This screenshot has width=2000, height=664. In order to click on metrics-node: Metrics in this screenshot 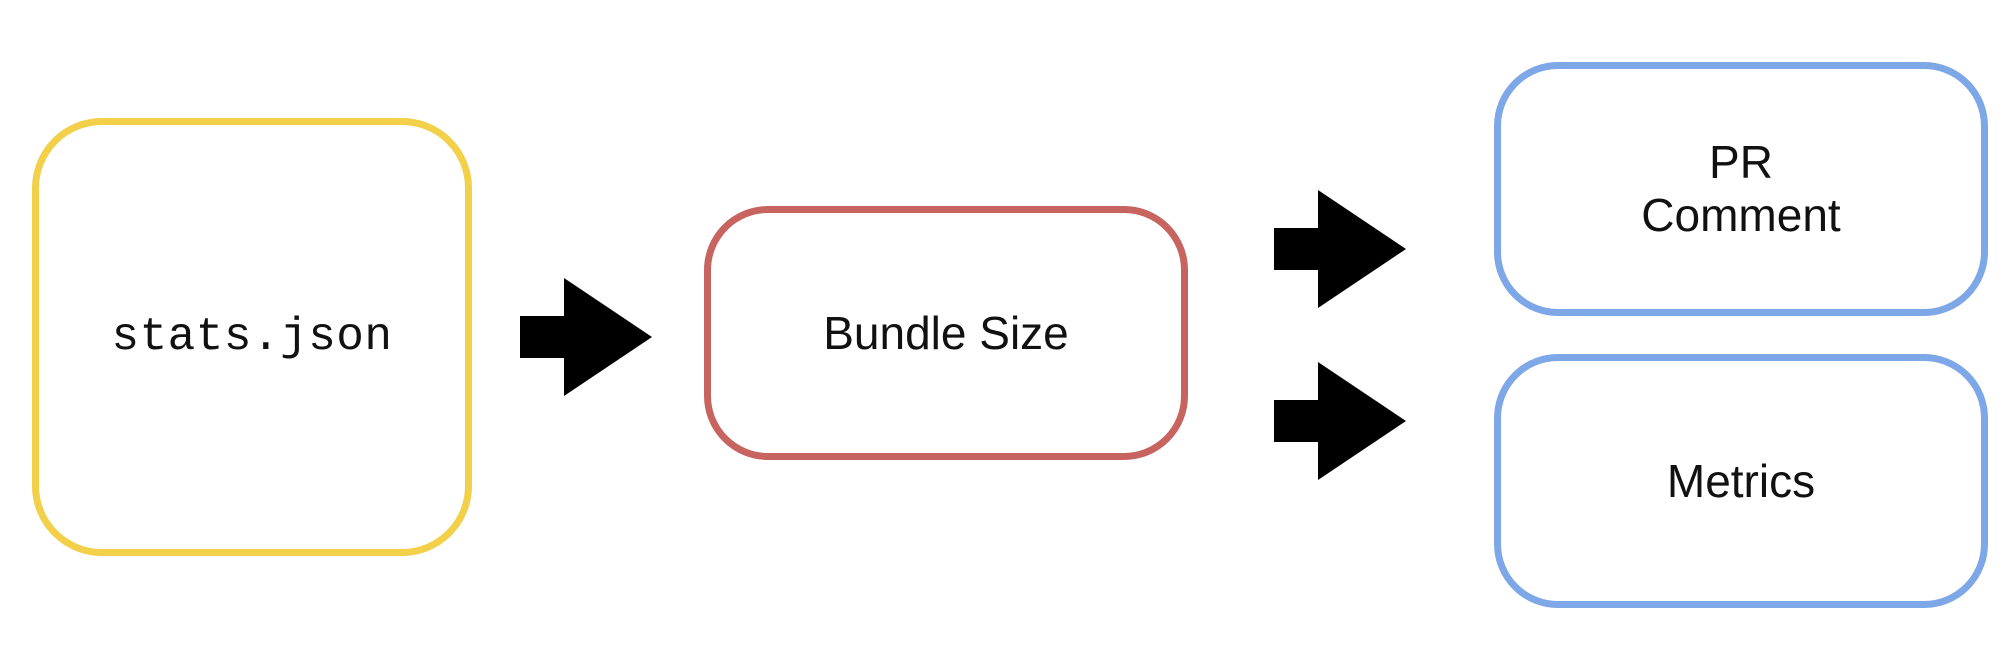, I will do `click(1741, 481)`.